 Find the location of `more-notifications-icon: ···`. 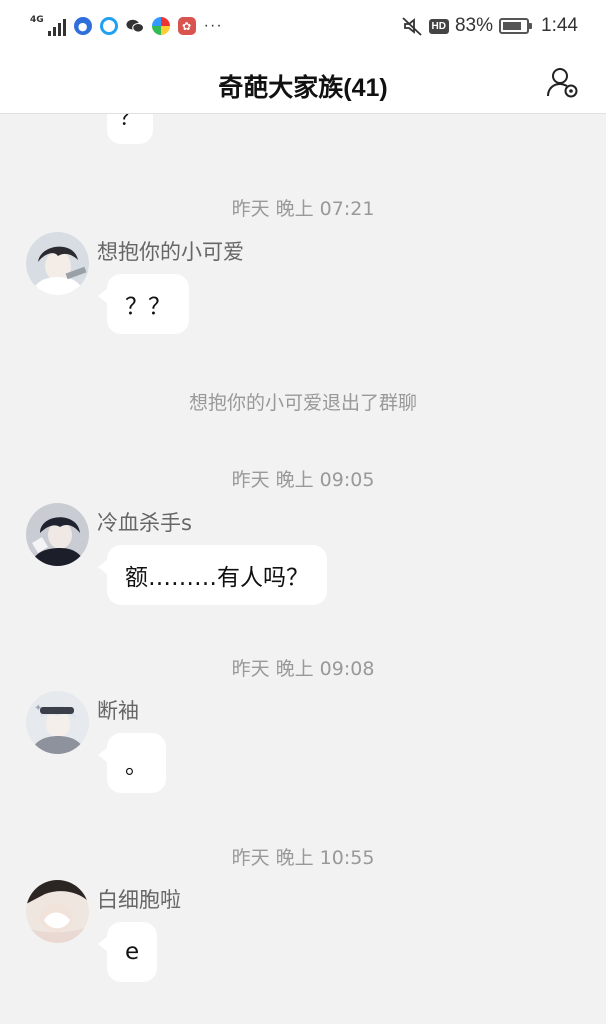

more-notifications-icon: ··· is located at coordinates (213, 25).